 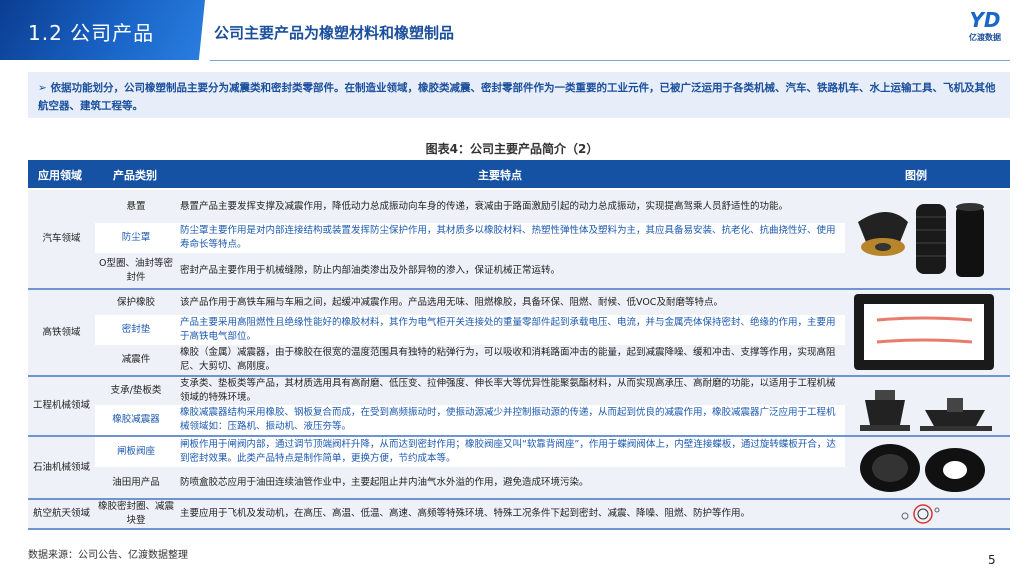 I want to click on seal-gasket-image, so click(x=924, y=332).